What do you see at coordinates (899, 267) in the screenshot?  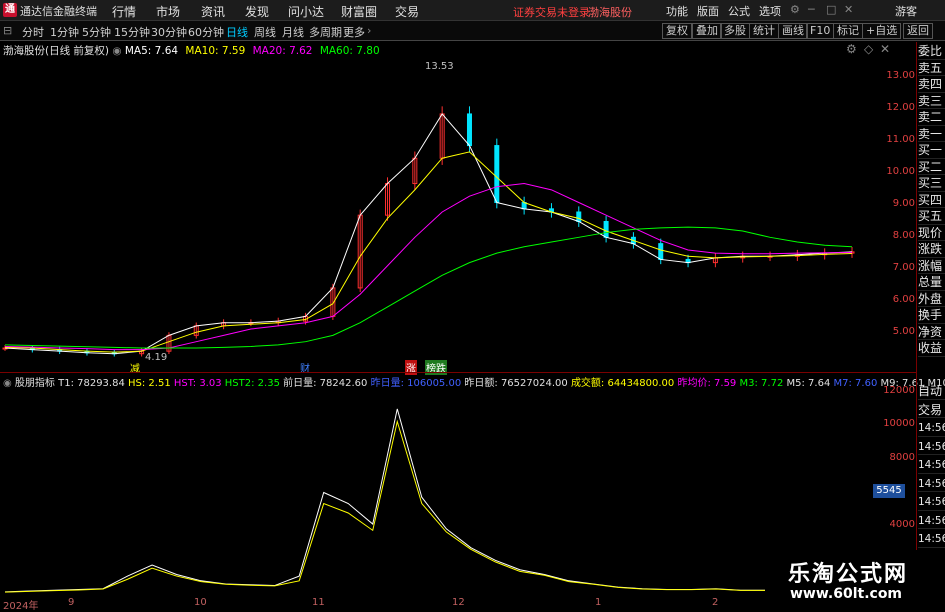 I see `price-tick: 7.00` at bounding box center [899, 267].